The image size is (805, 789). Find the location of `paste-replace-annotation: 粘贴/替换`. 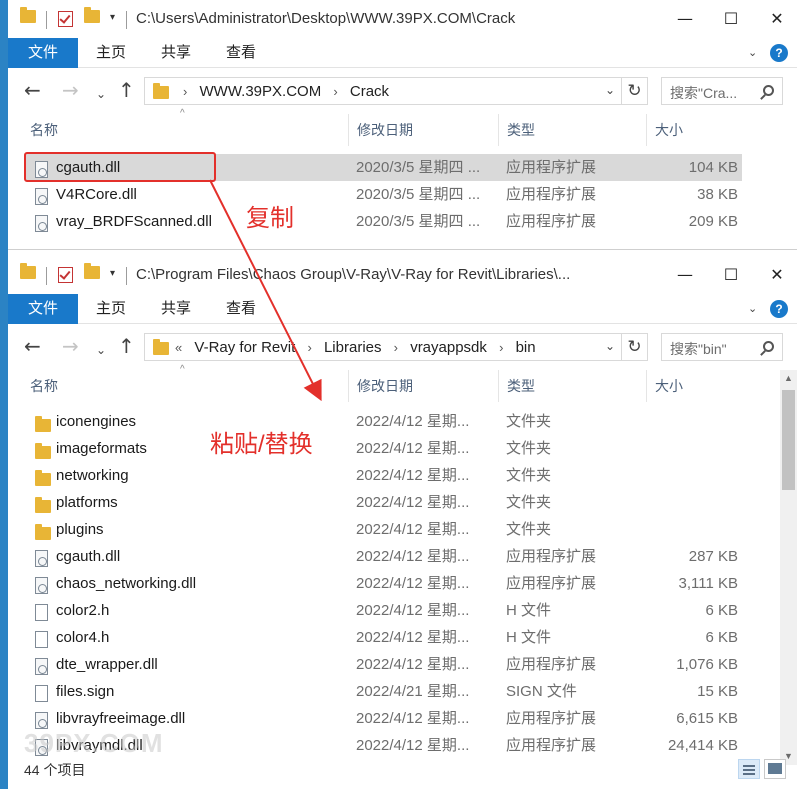

paste-replace-annotation: 粘贴/替换 is located at coordinates (261, 444).